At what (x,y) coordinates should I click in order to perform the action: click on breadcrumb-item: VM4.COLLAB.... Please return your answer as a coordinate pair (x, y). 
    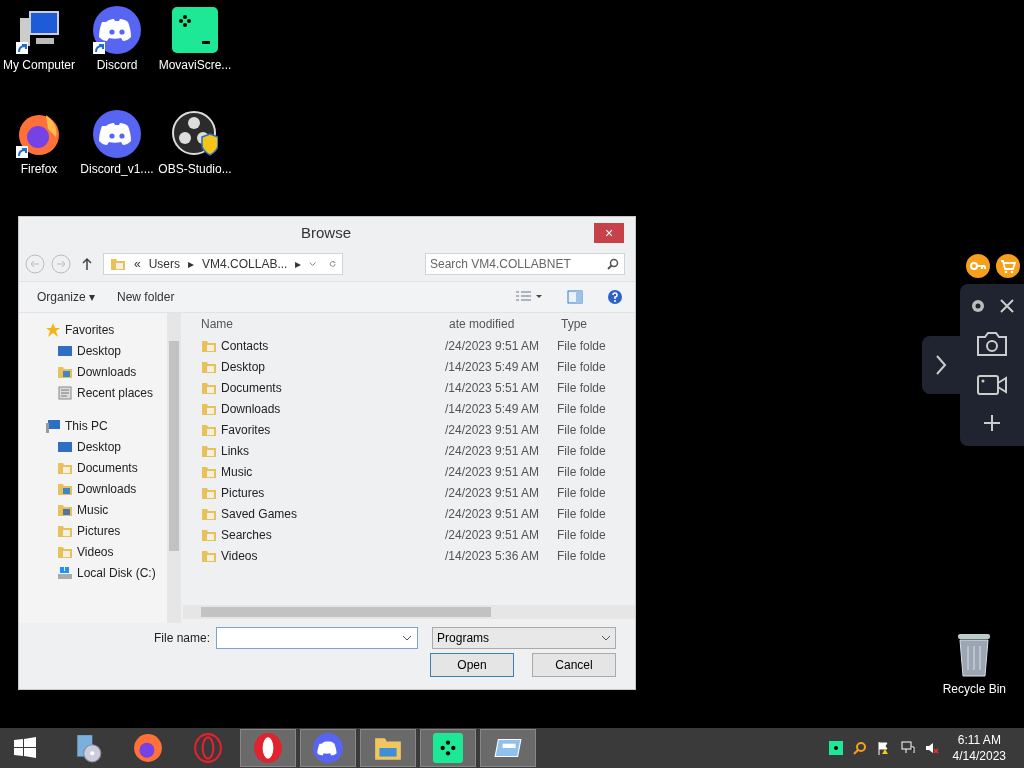
    Looking at the image, I should click on (245, 264).